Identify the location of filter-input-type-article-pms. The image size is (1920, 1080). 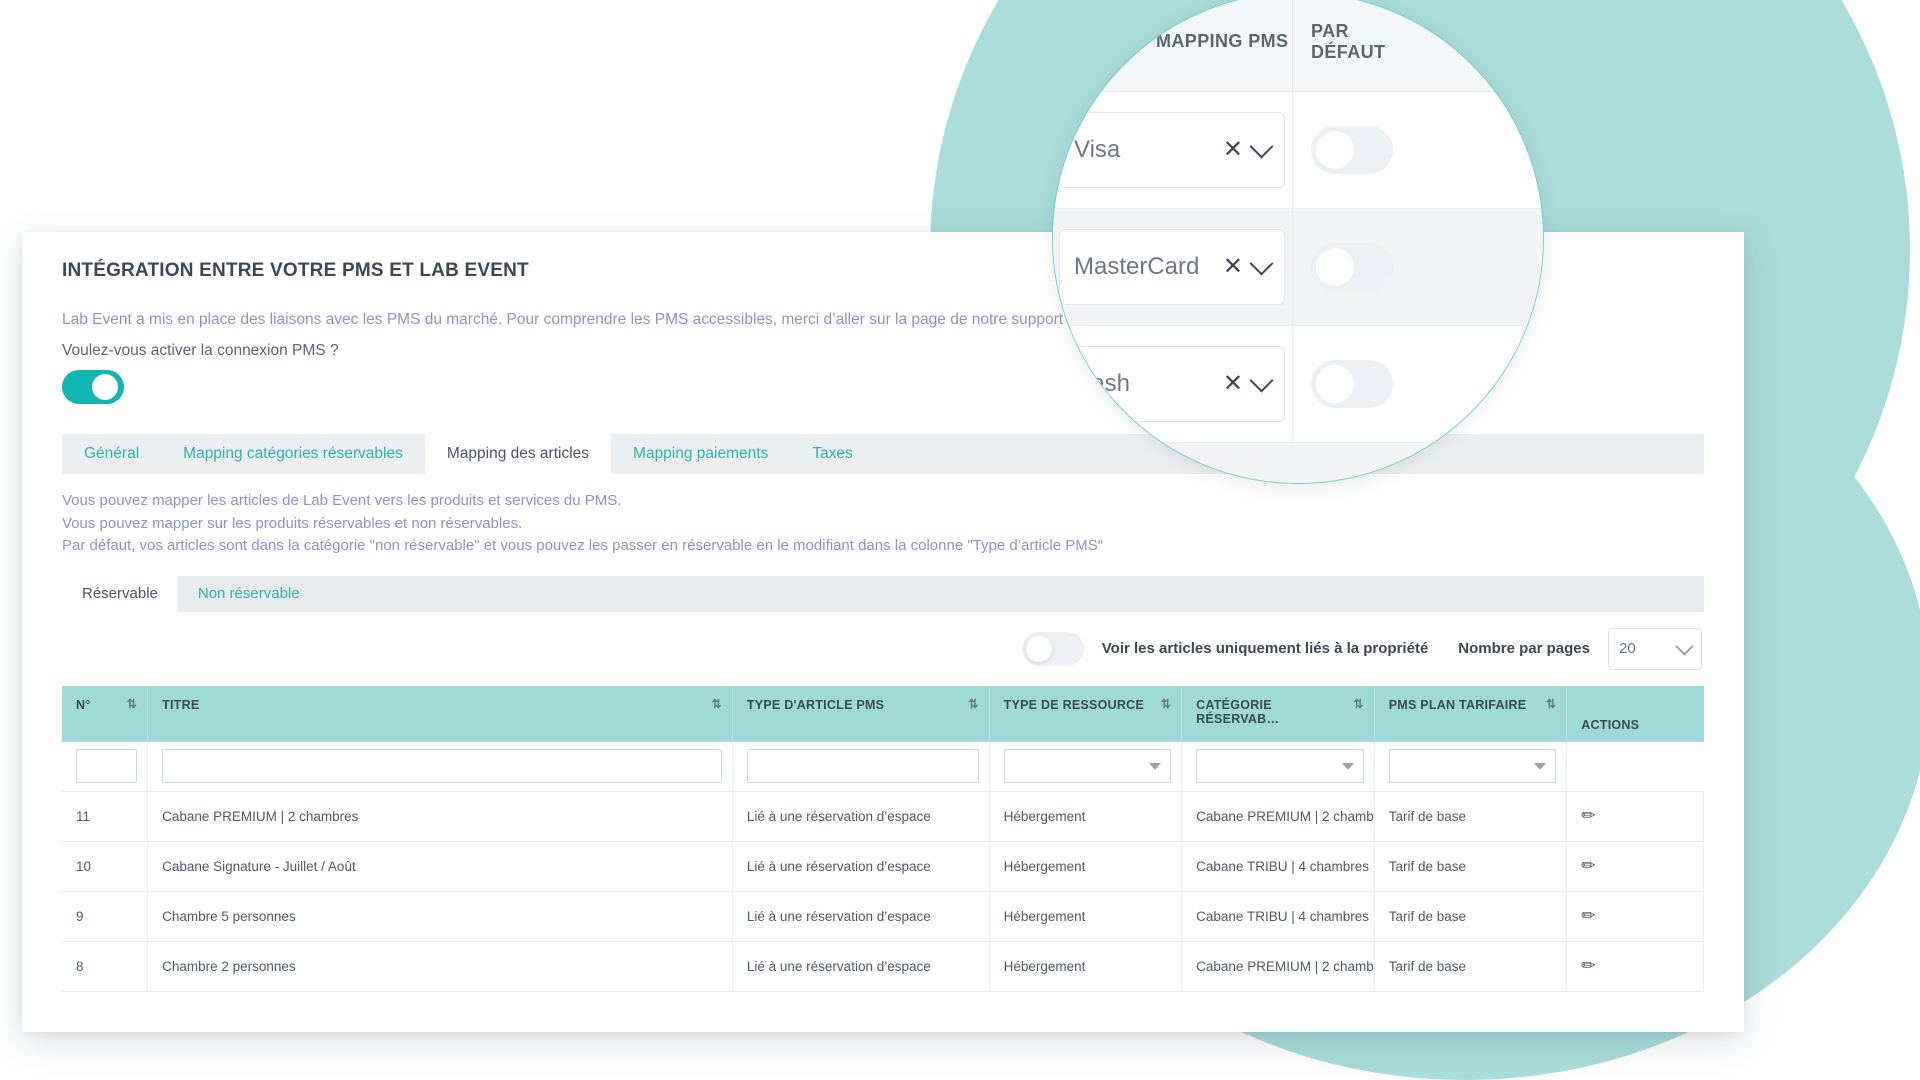
(862, 766).